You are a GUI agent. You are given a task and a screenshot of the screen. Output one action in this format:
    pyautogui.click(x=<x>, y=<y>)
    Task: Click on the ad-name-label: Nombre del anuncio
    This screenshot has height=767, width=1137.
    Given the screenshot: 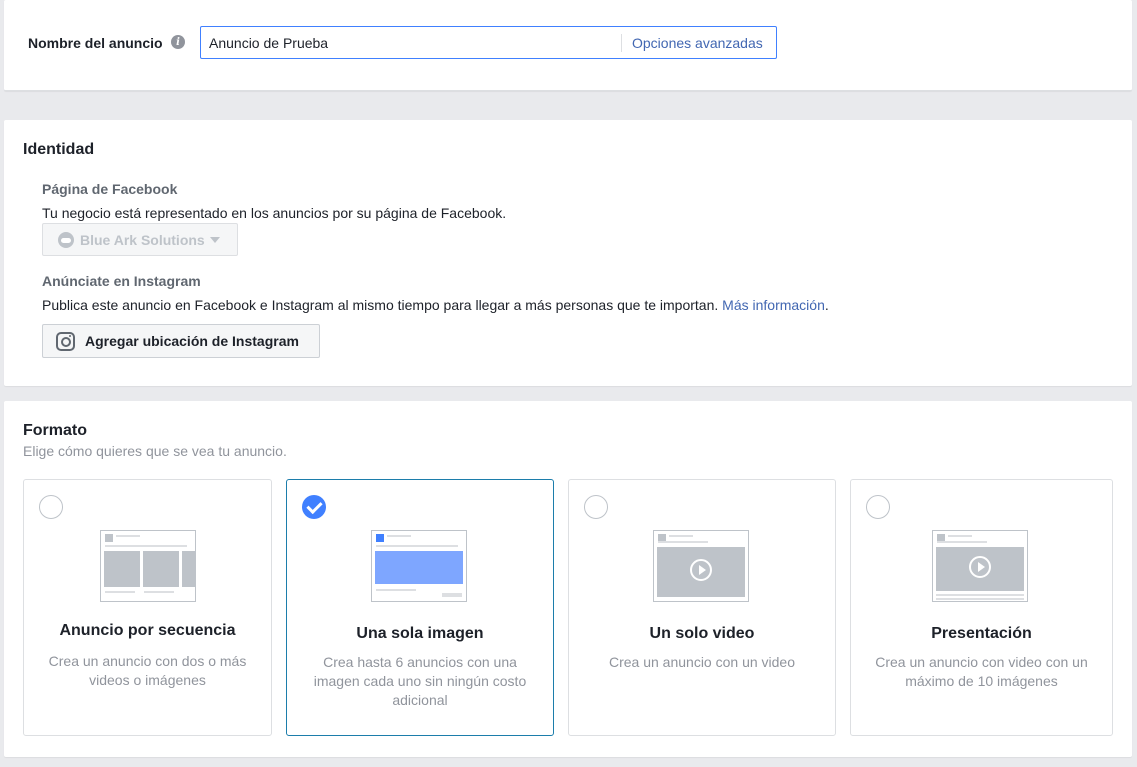 What is the action you would take?
    pyautogui.click(x=95, y=43)
    